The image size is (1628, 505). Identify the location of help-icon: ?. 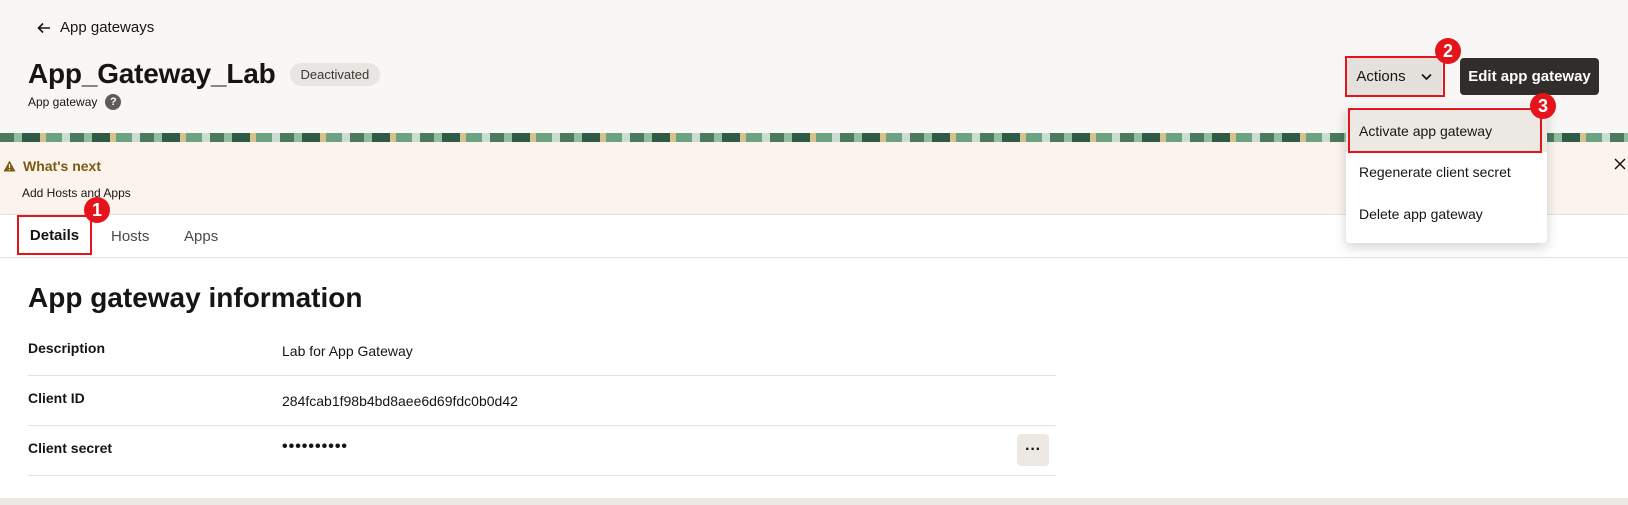
(113, 102).